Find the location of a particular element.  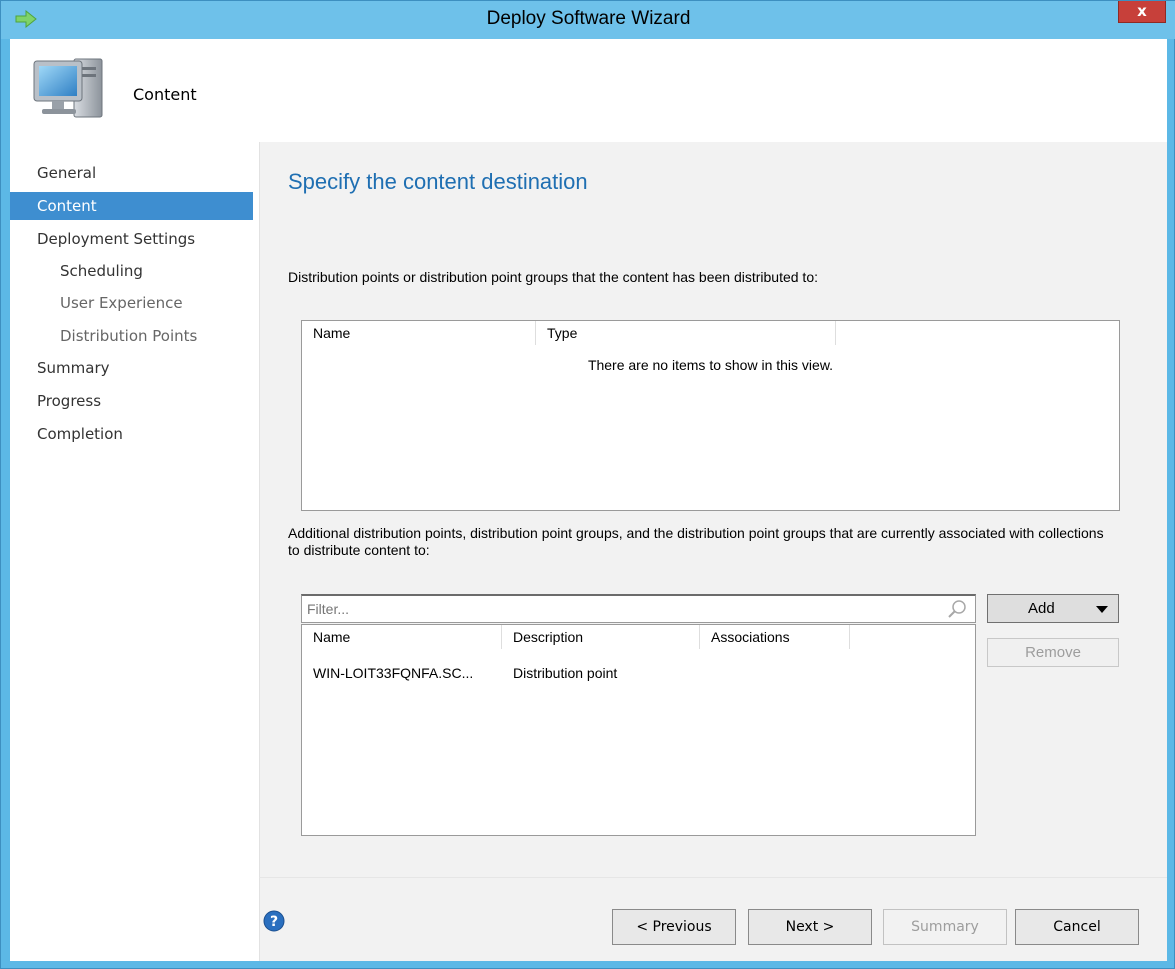

computer-icon is located at coordinates (68, 88).